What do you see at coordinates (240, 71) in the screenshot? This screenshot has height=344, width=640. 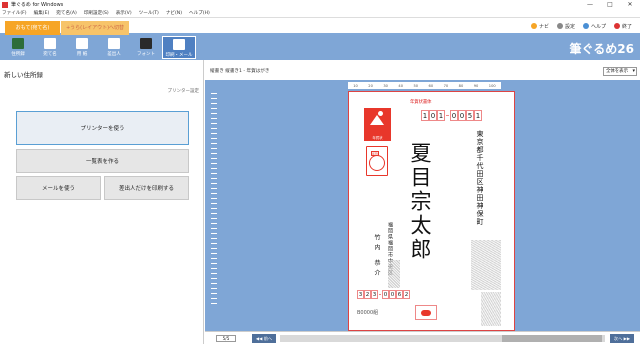 I see `layout-breadcrumb: 縦書き 縦書き1 - 年賀はがき` at bounding box center [240, 71].